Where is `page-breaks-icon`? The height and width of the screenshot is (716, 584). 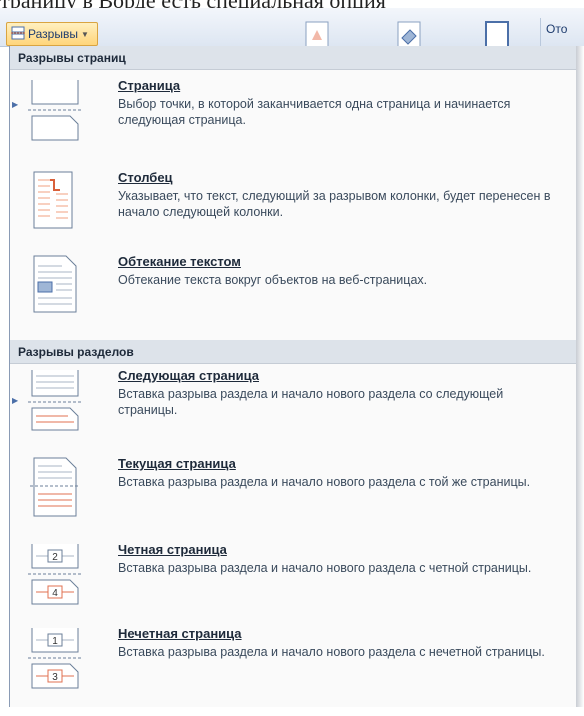 page-breaks-icon is located at coordinates (18, 34).